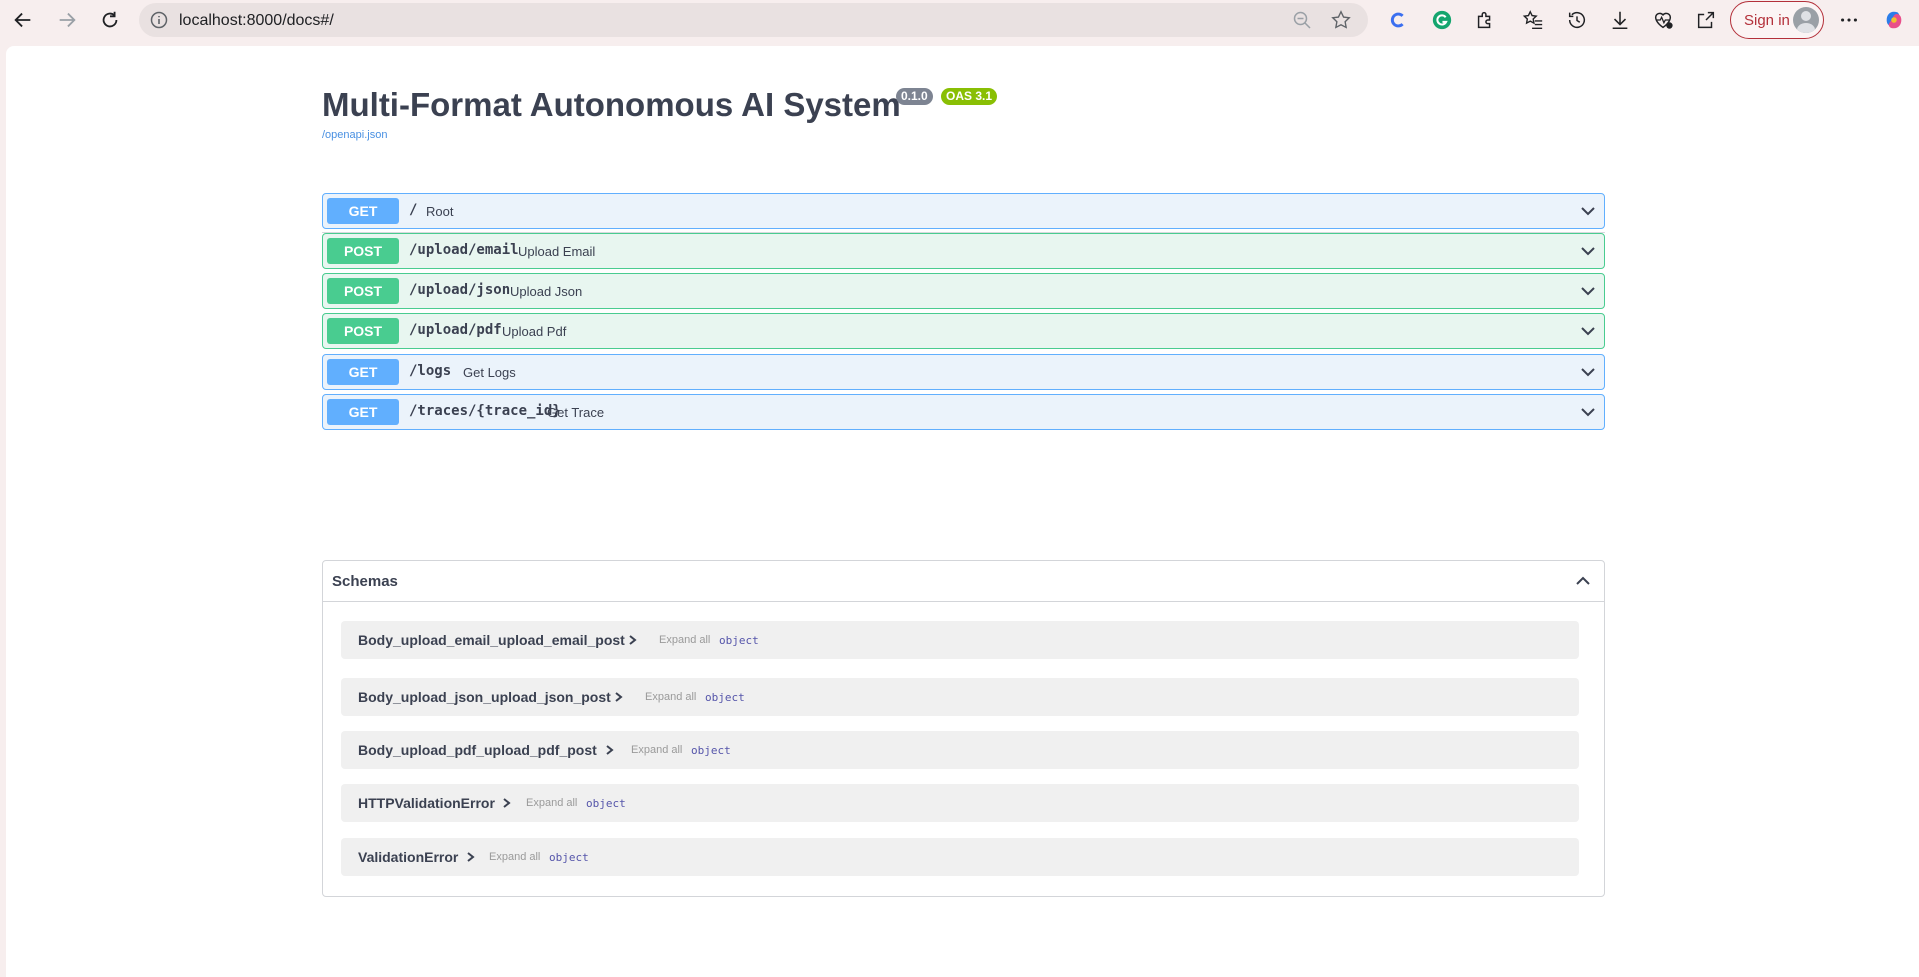 The image size is (1919, 977). Describe the element at coordinates (464, 250) in the screenshot. I see `operation-path: /upload/email` at that location.